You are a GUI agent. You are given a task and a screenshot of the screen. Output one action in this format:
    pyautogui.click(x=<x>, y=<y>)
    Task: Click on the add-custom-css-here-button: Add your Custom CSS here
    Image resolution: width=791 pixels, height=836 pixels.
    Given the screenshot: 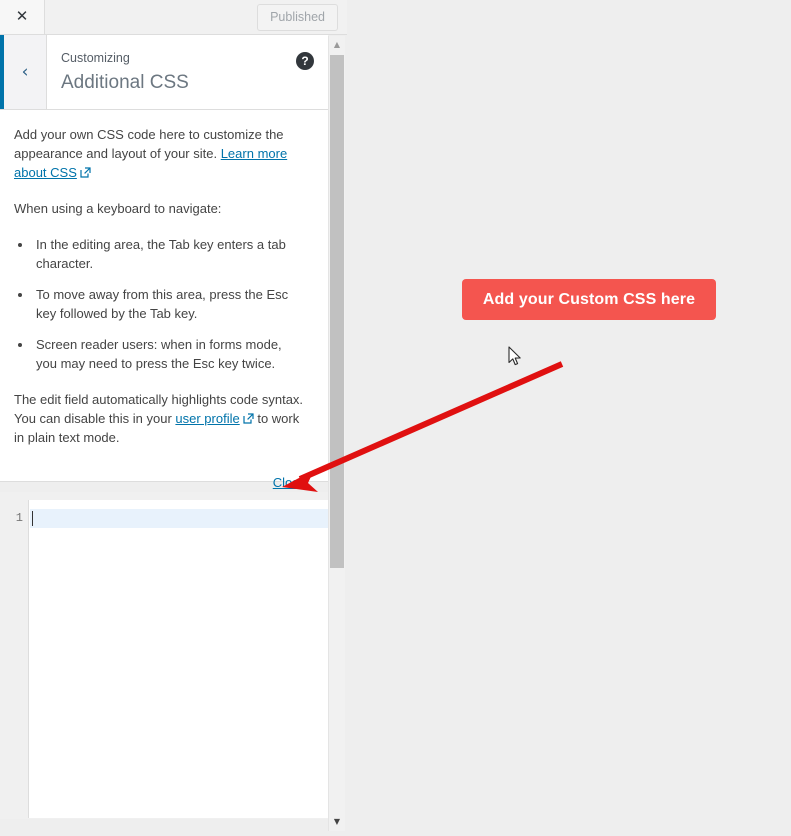 What is the action you would take?
    pyautogui.click(x=589, y=299)
    